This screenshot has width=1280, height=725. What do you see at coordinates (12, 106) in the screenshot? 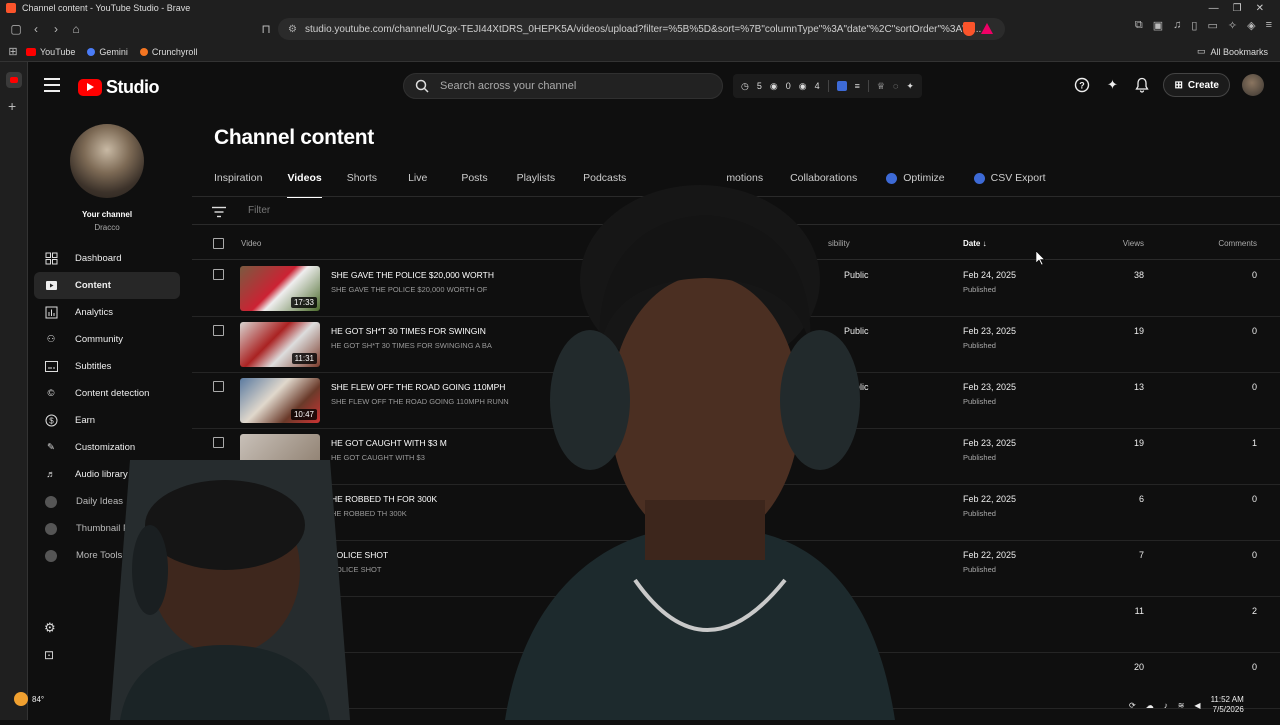
I see `new-tab-icon: +` at bounding box center [12, 106].